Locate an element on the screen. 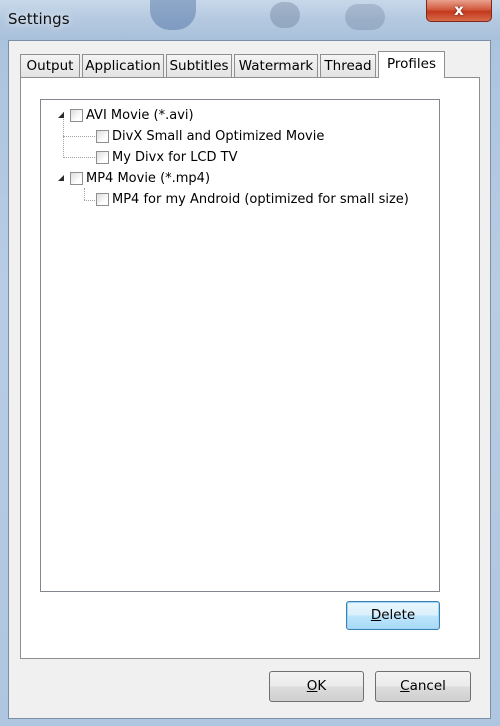 The height and width of the screenshot is (726, 500). cancel-button: Cancel is located at coordinates (423, 686).